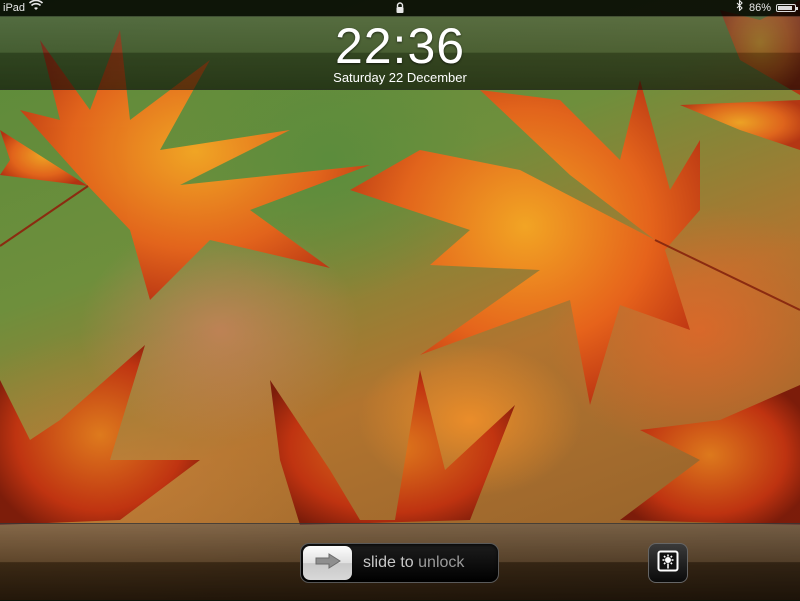 This screenshot has width=800, height=601. Describe the element at coordinates (14, 8) in the screenshot. I see `device-name: iPad` at that location.